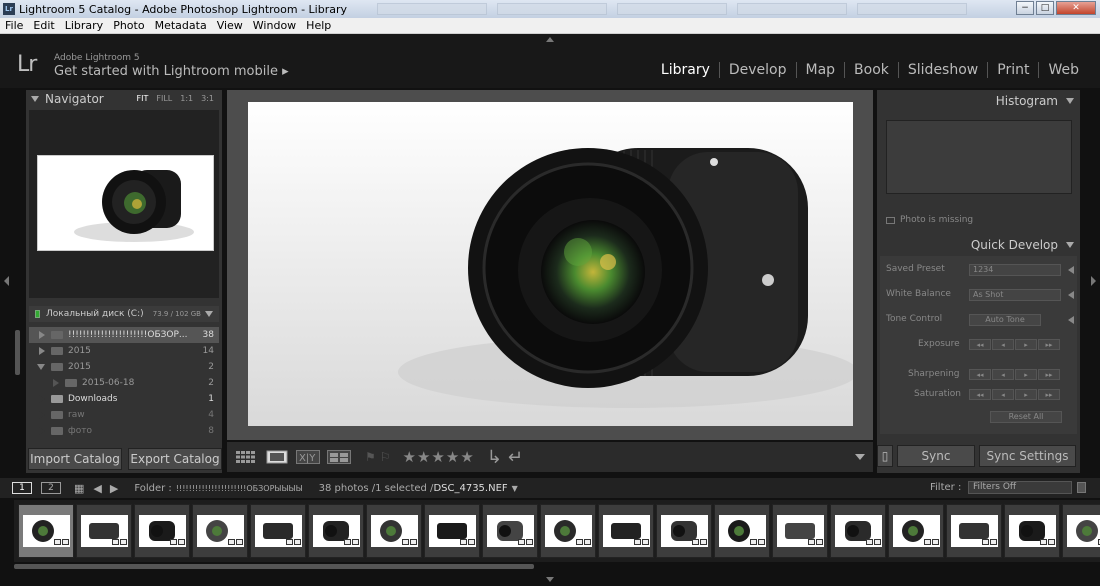 The height and width of the screenshot is (586, 1100). What do you see at coordinates (980, 344) in the screenshot?
I see `exposure-decrease-large: ◂◂` at bounding box center [980, 344].